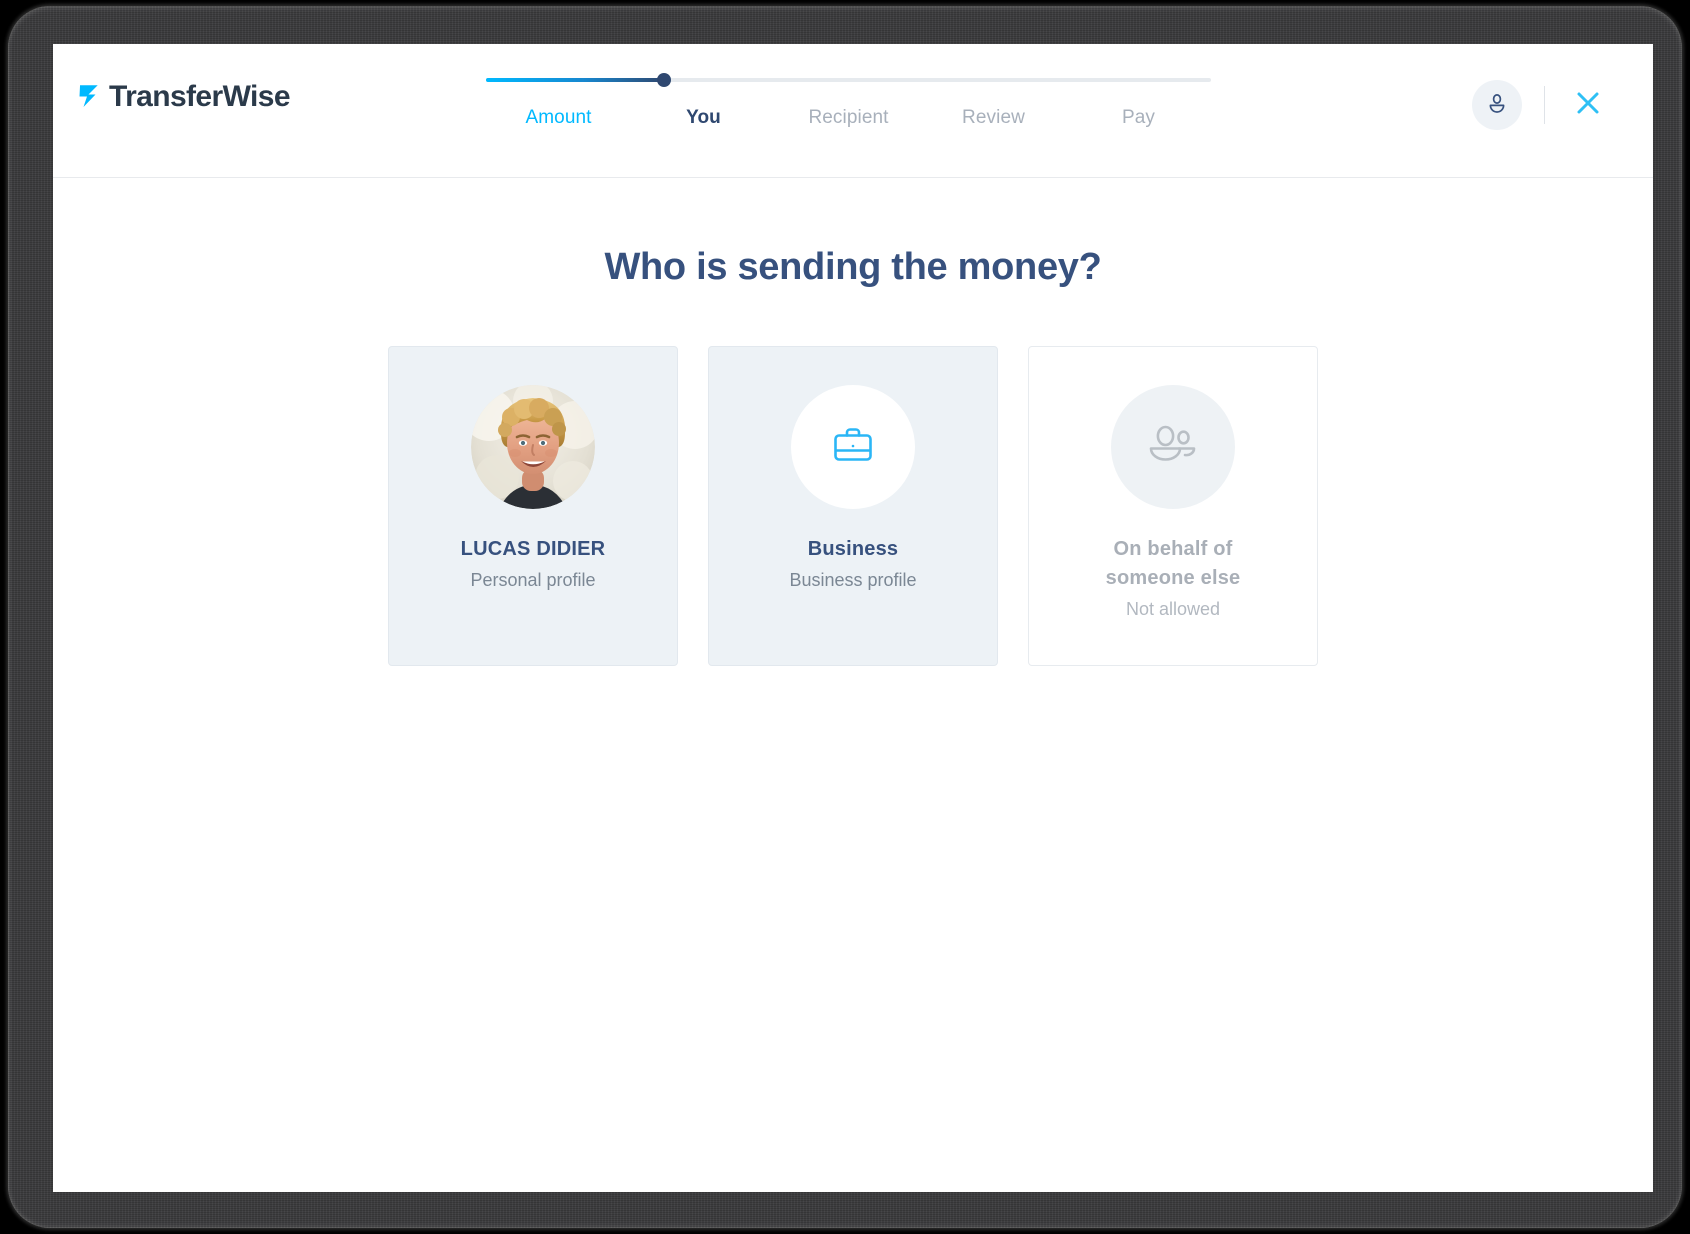 The height and width of the screenshot is (1234, 1690). I want to click on step-labels: Amount You Recipient Review Pay, so click(848, 118).